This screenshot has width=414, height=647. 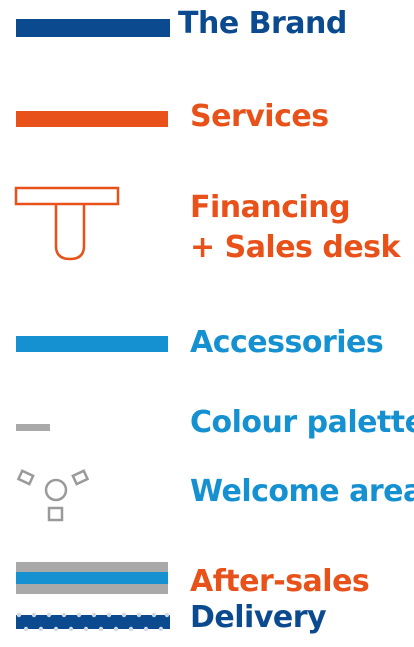 I want to click on grey-blue-band-symbol, so click(x=92, y=578).